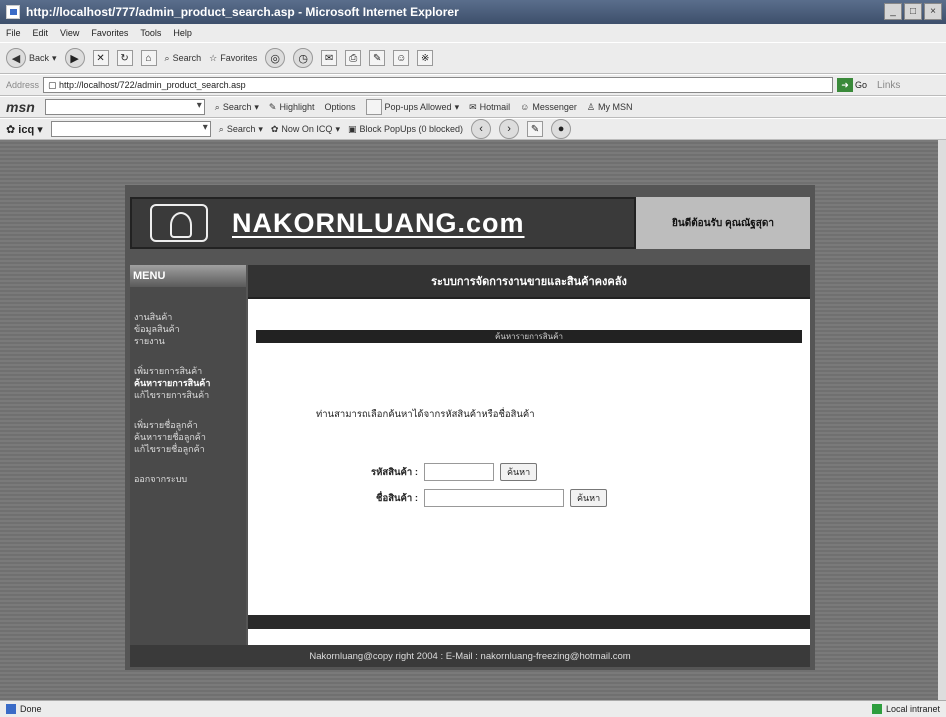 The width and height of the screenshot is (946, 717). Describe the element at coordinates (845, 85) in the screenshot. I see `go-arrow-icon: ➜` at that location.